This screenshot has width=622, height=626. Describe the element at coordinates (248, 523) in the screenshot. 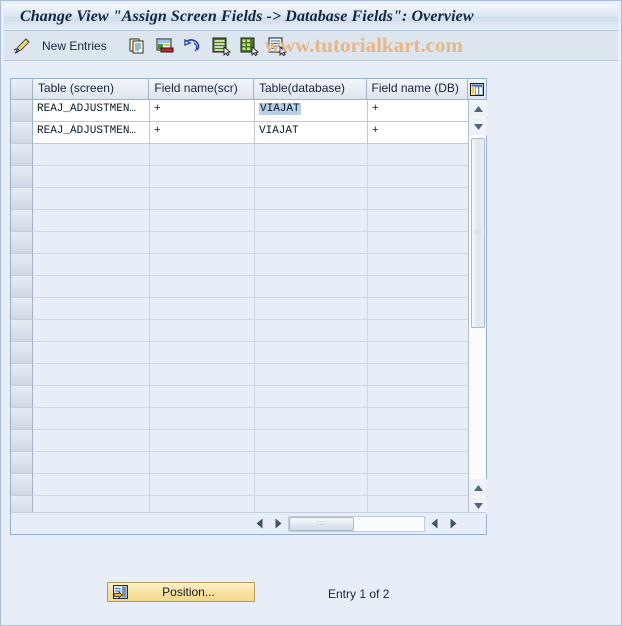

I see `grid-horizontal-scrollbar: :::` at that location.